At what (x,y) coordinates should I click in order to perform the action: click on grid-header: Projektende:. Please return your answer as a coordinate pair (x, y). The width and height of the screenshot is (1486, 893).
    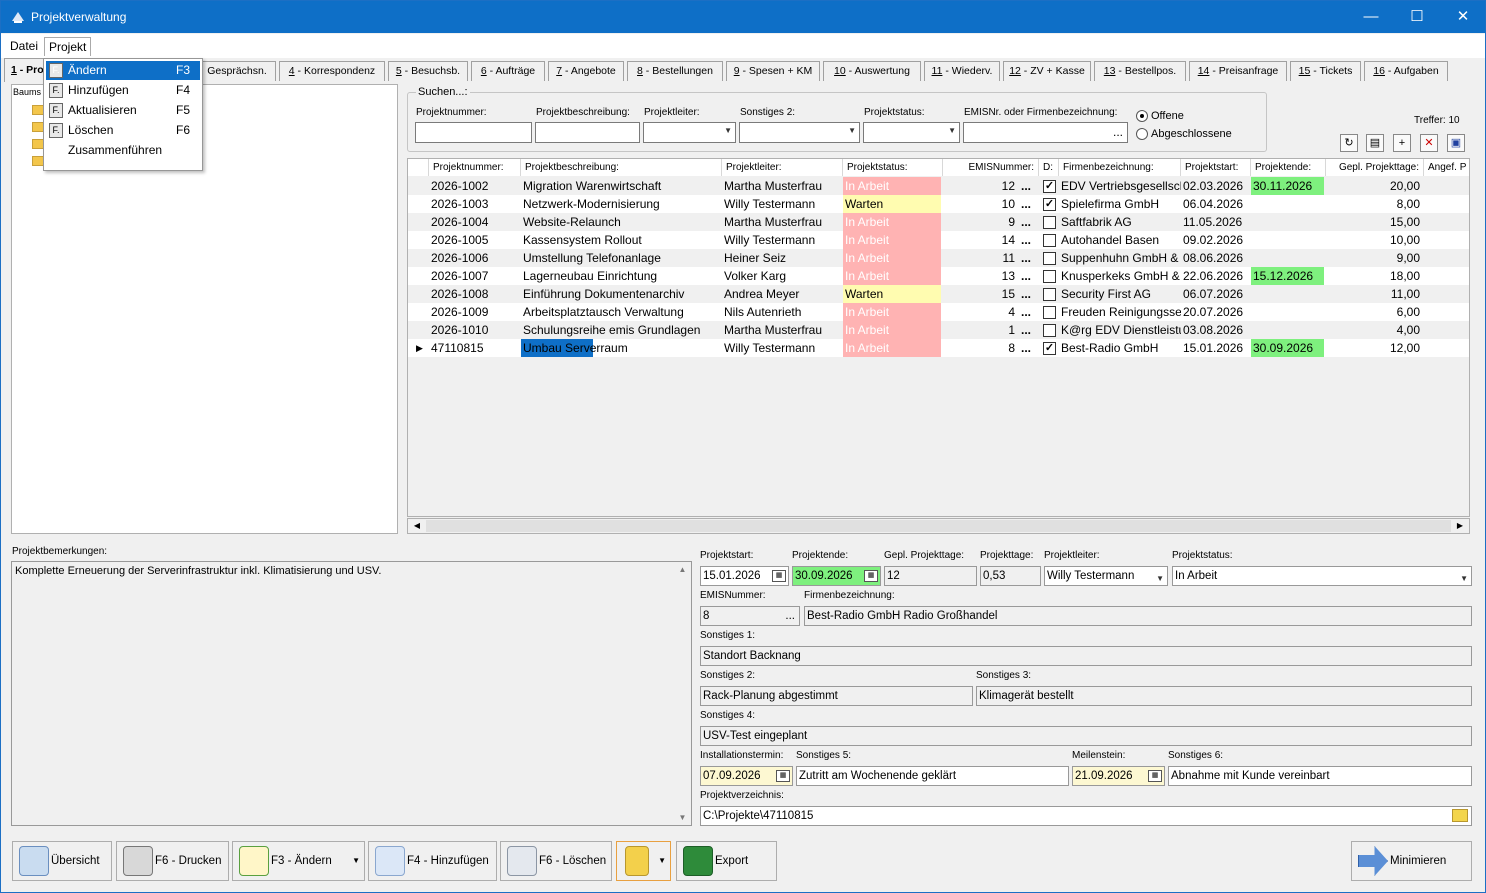
    Looking at the image, I should click on (1288, 167).